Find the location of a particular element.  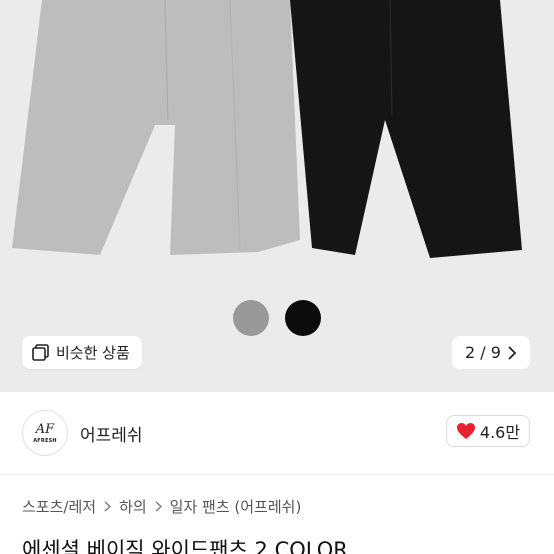

likes-button: 4.6만 is located at coordinates (488, 431).